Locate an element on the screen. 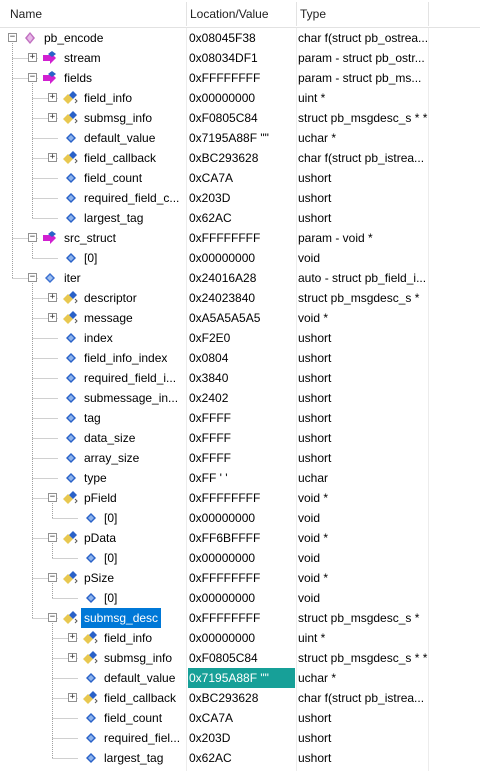 This screenshot has width=480, height=771. tree-row: − pSize 0xFFFFFFFF void * is located at coordinates (240, 578).